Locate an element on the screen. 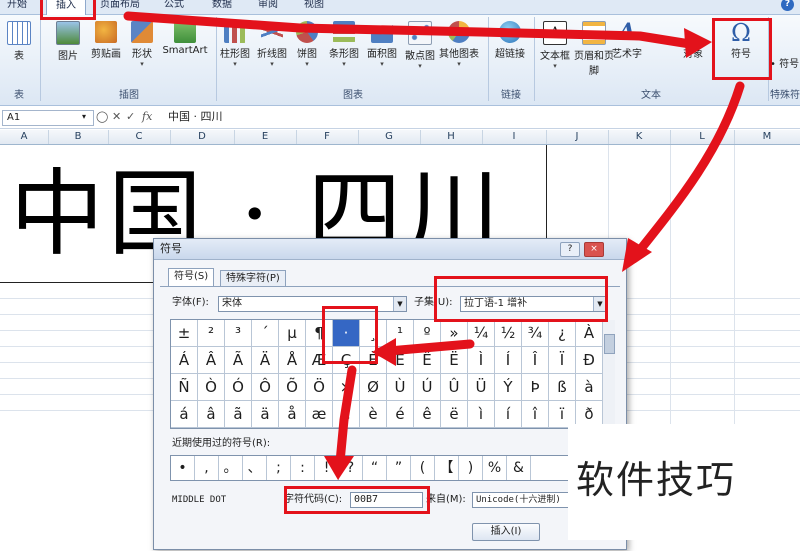 Image resolution: width=800 pixels, height=551 pixels. watermark: 软件技巧 is located at coordinates (684, 482).